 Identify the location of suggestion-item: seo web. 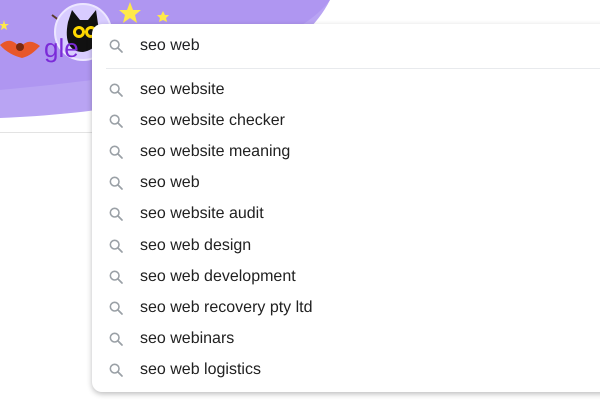
(170, 183).